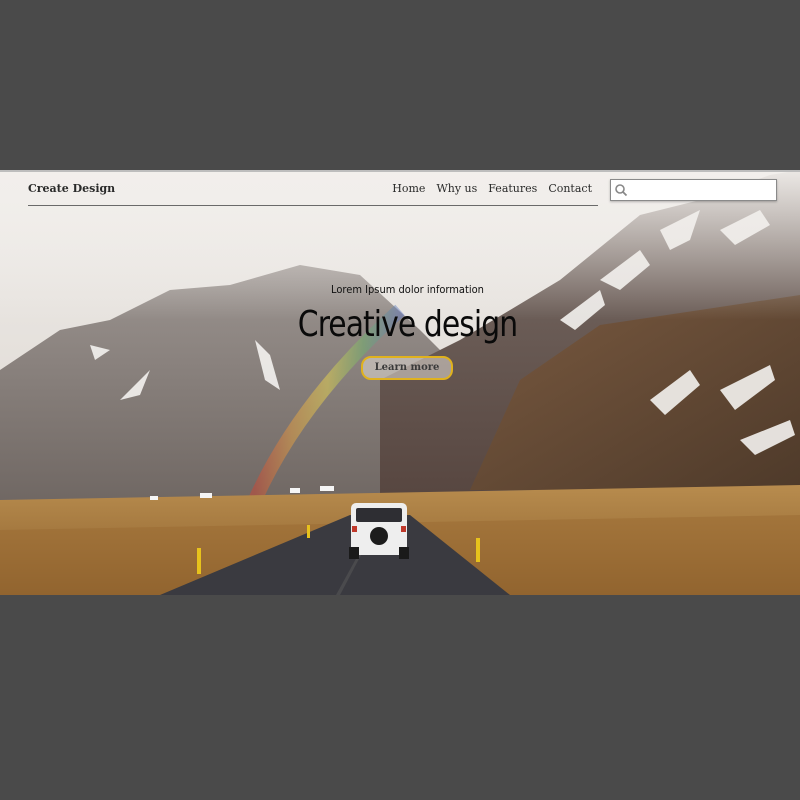  Describe the element at coordinates (400, 171) in the screenshot. I see `top-border` at that location.